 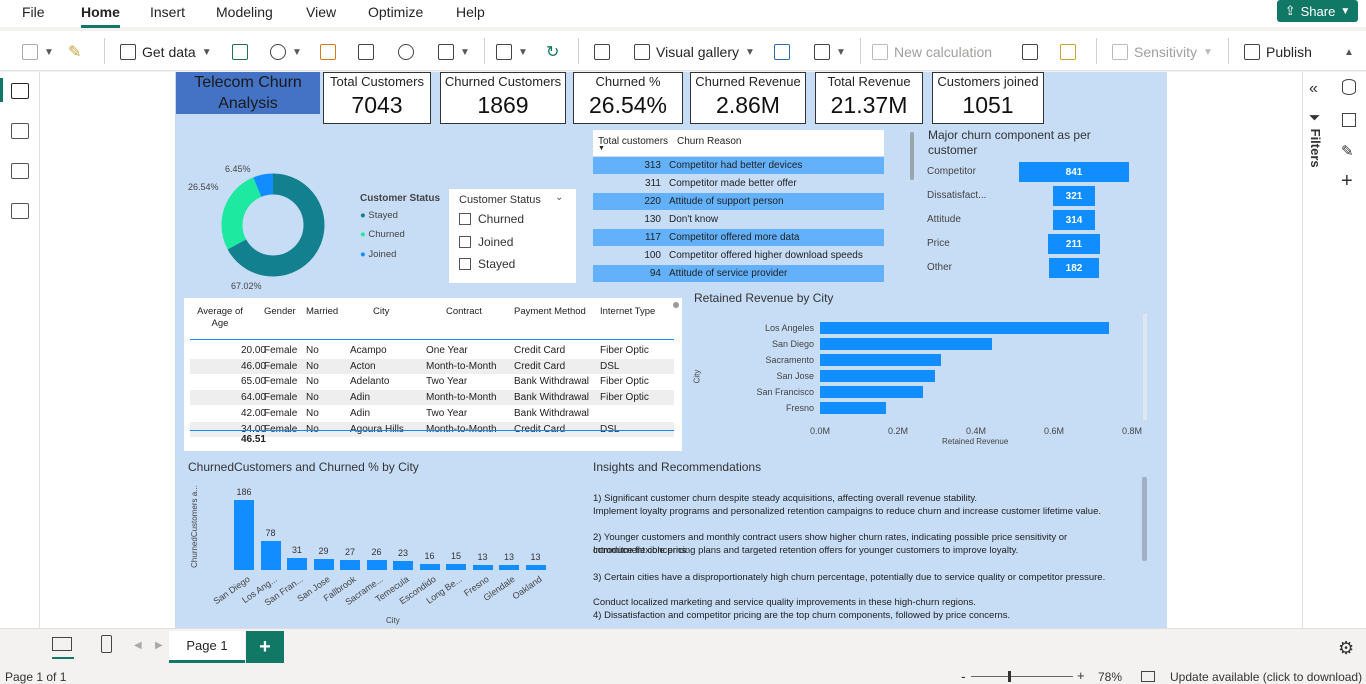 I want to click on filters-pane-toggle: ⏷ Filters, so click(x=1315, y=140).